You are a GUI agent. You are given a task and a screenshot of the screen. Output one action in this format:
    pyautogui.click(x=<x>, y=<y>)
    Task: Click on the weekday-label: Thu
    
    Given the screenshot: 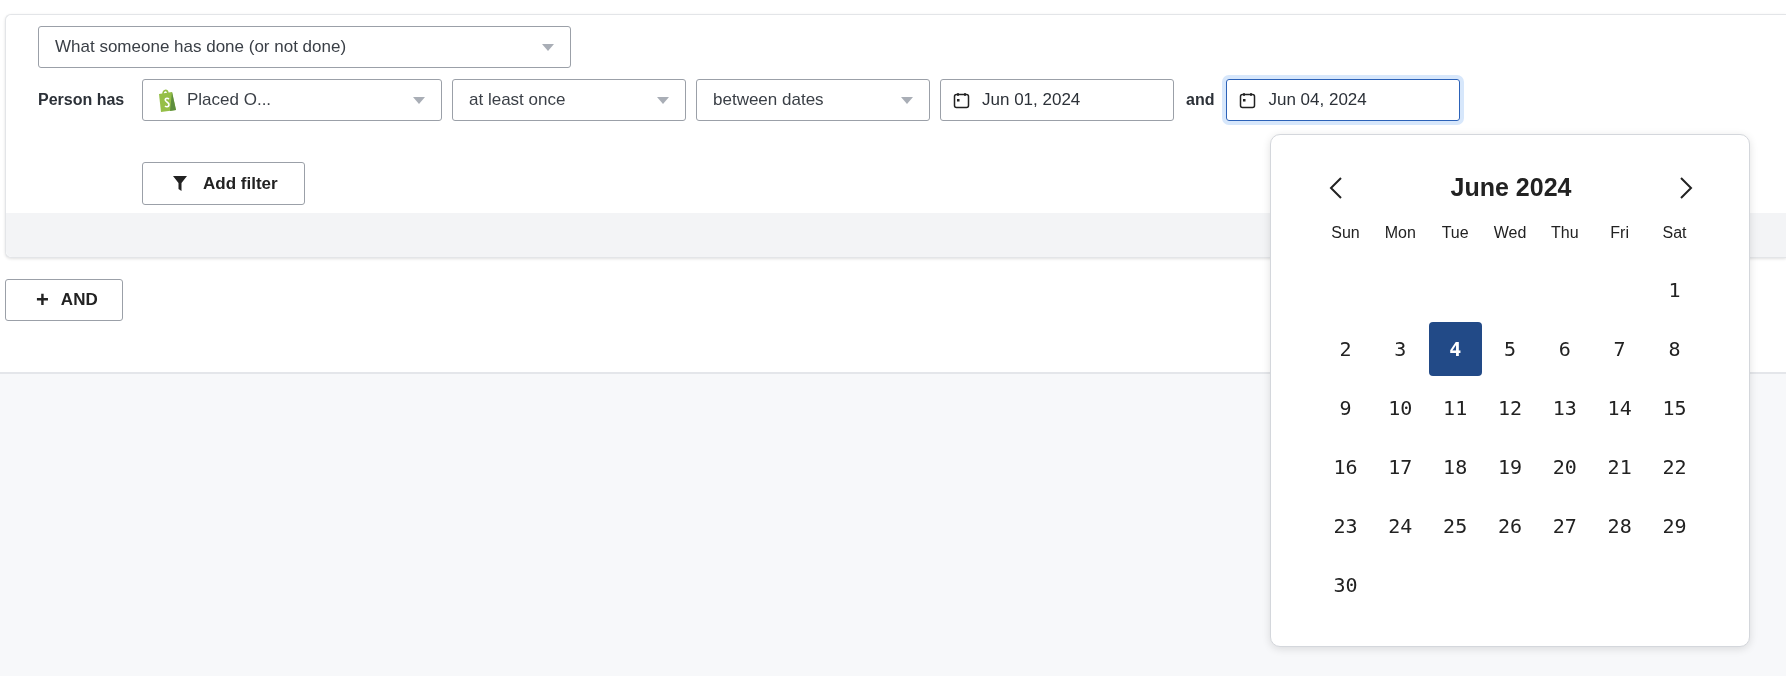 What is the action you would take?
    pyautogui.click(x=1565, y=233)
    